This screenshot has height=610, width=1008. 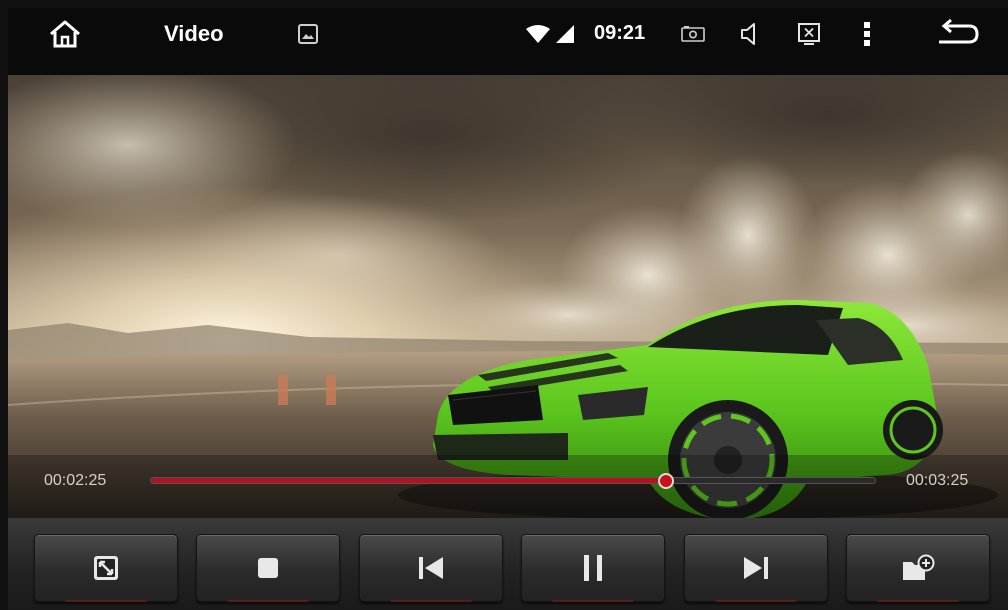 I want to click on stop-icon, so click(x=268, y=568).